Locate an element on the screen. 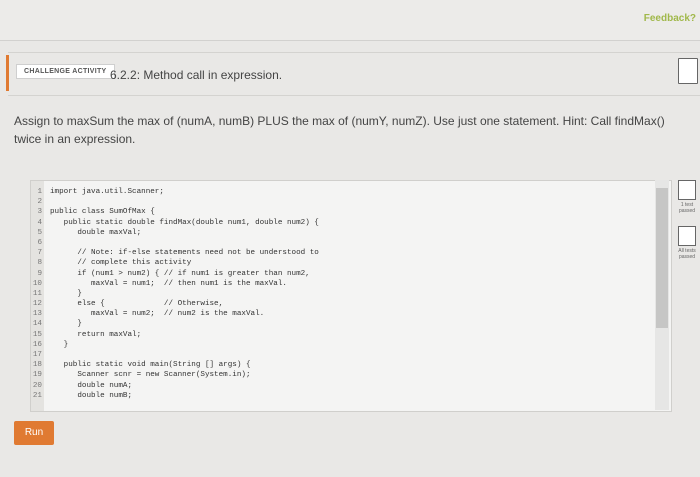  line-number: 13 is located at coordinates (37, 314).